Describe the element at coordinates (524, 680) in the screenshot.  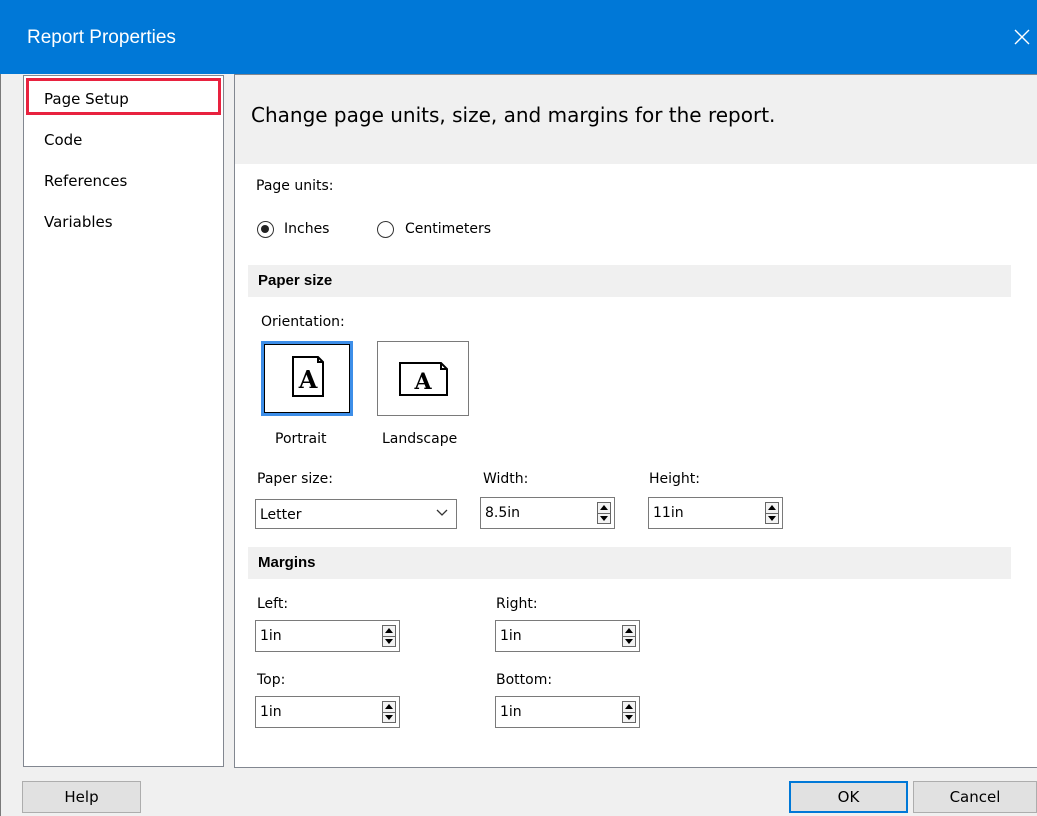
I see `bottom-margin-label: Bottom:` at that location.